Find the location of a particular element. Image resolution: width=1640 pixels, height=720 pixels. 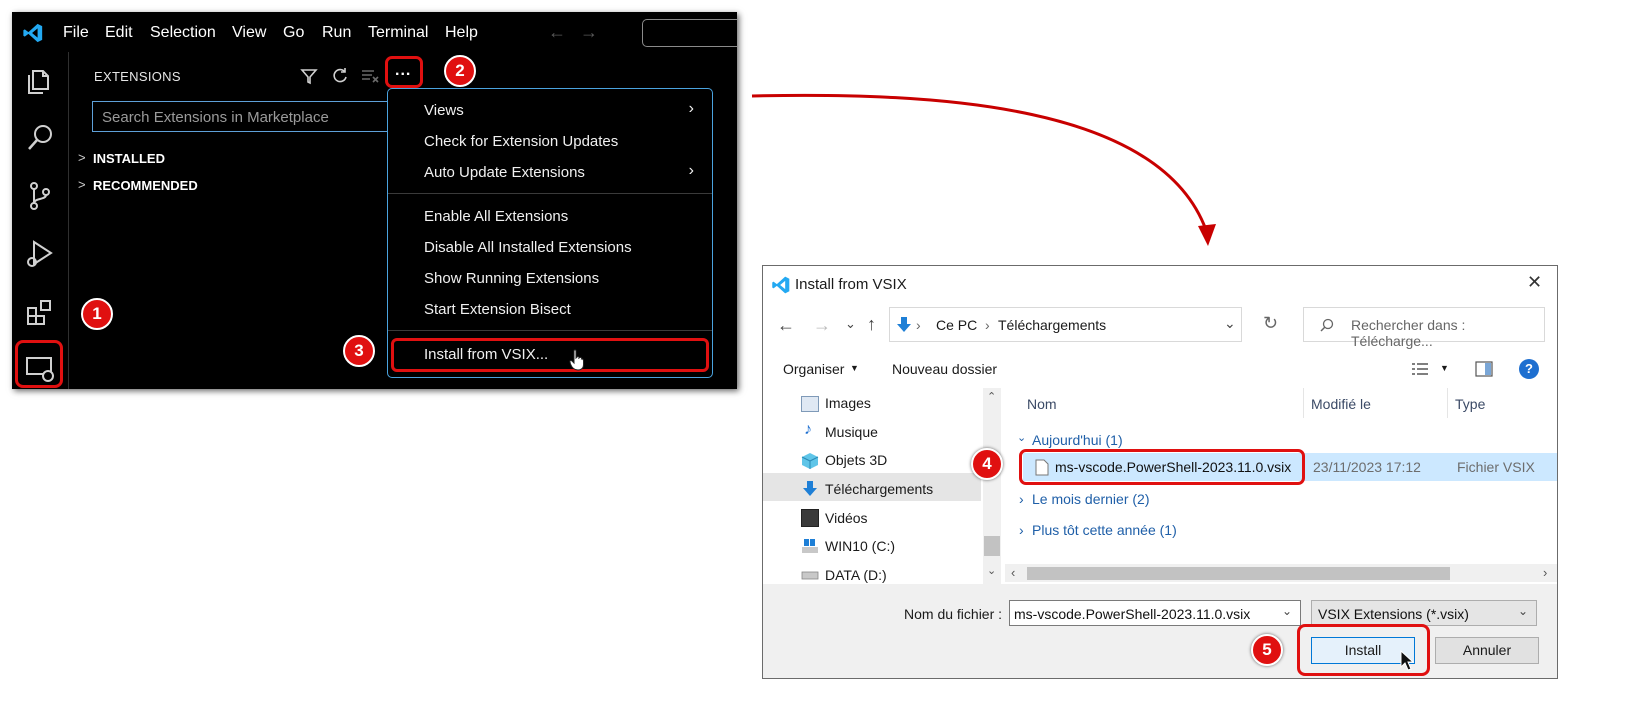

step-badge-1: 1 is located at coordinates (97, 314).